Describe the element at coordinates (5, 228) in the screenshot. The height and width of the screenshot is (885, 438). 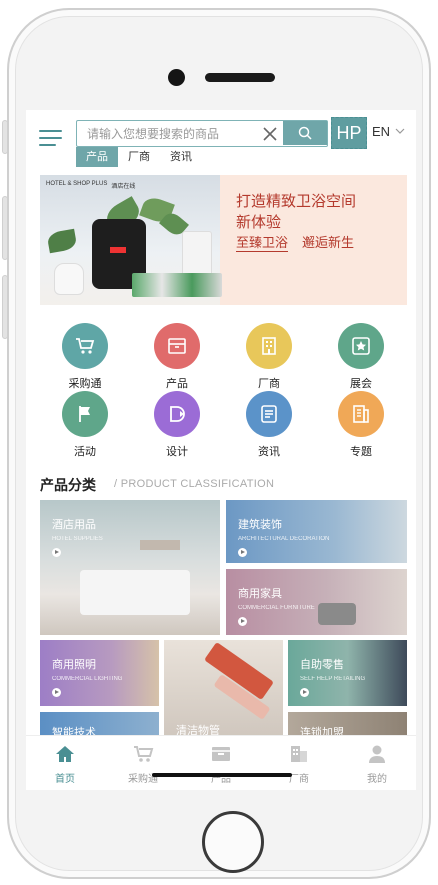
I see `volume-up-button` at that location.